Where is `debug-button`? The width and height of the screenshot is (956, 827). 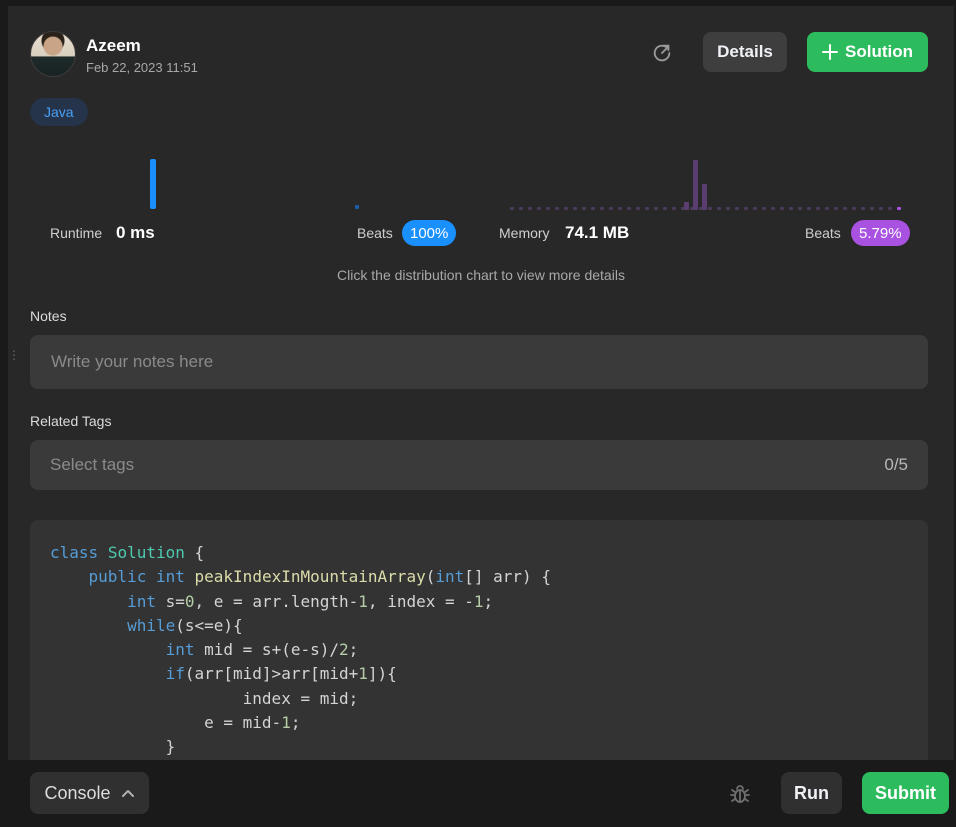 debug-button is located at coordinates (740, 794).